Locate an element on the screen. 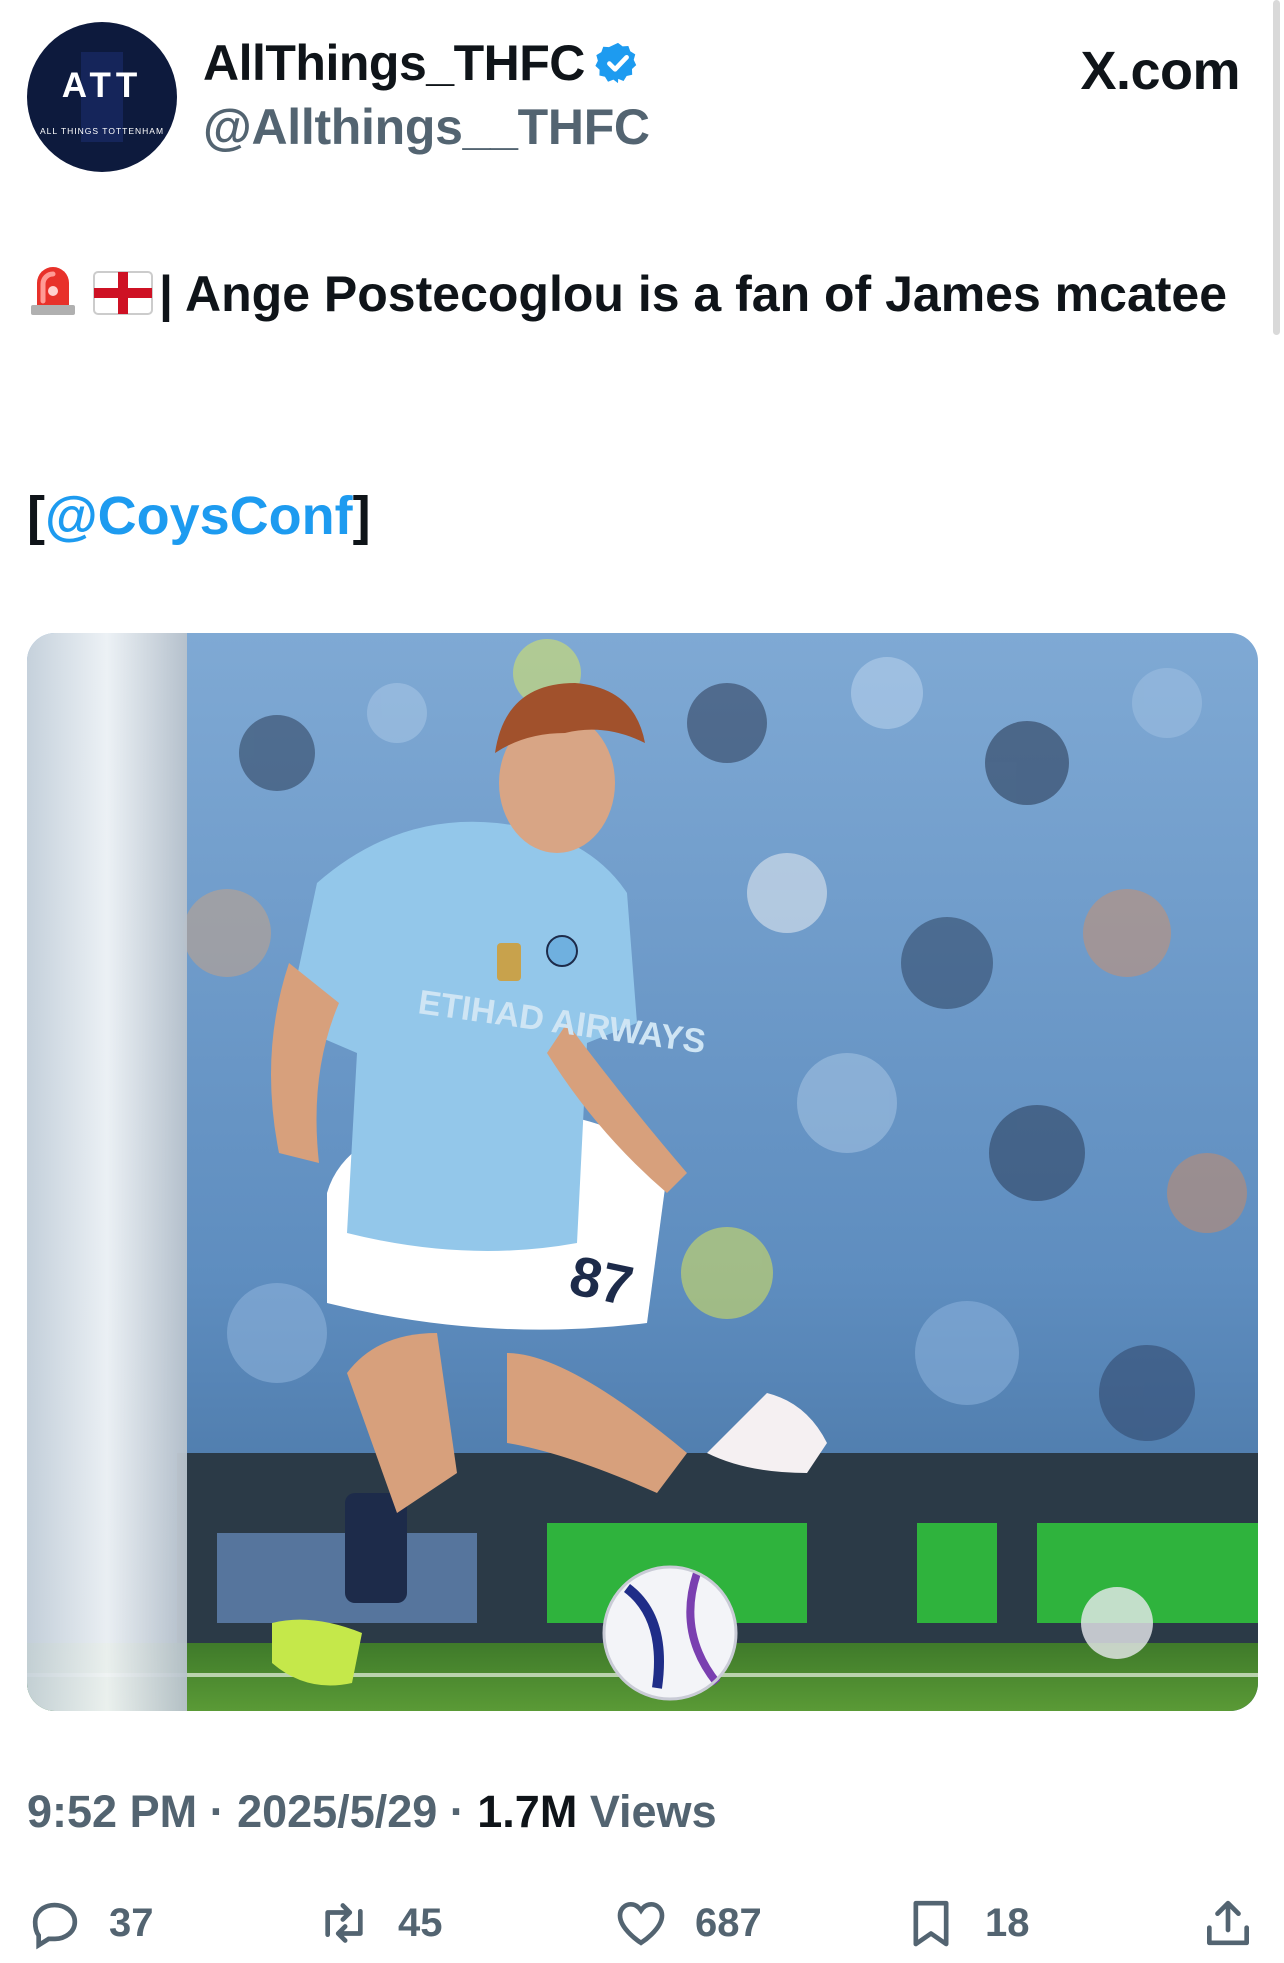 The image size is (1284, 1963). reply-icon is located at coordinates (55, 1926).